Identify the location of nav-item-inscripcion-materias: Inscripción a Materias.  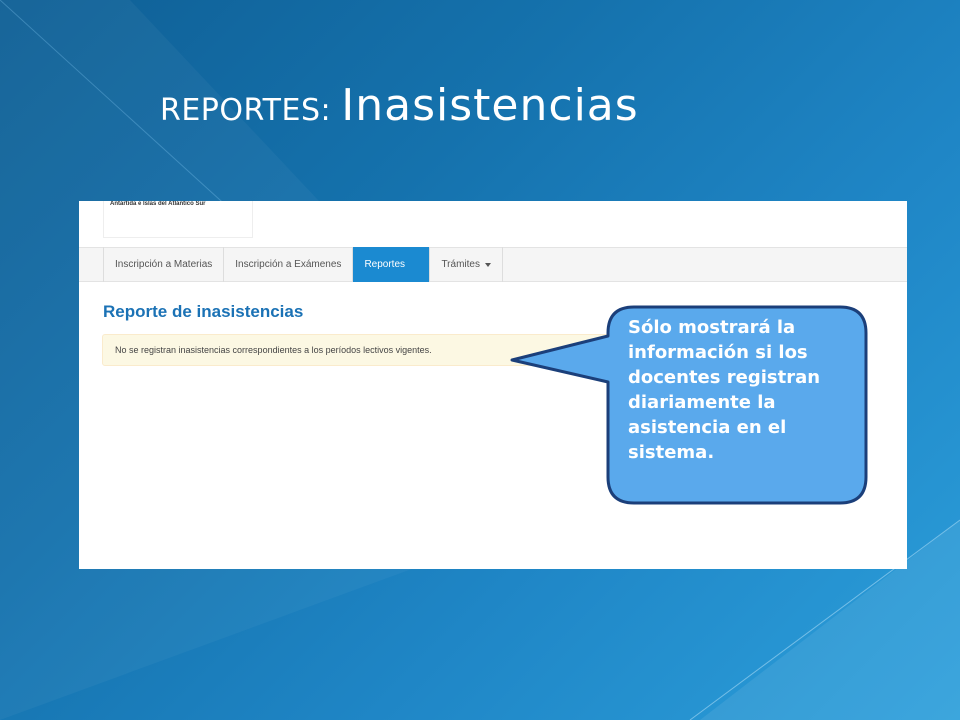
(164, 264).